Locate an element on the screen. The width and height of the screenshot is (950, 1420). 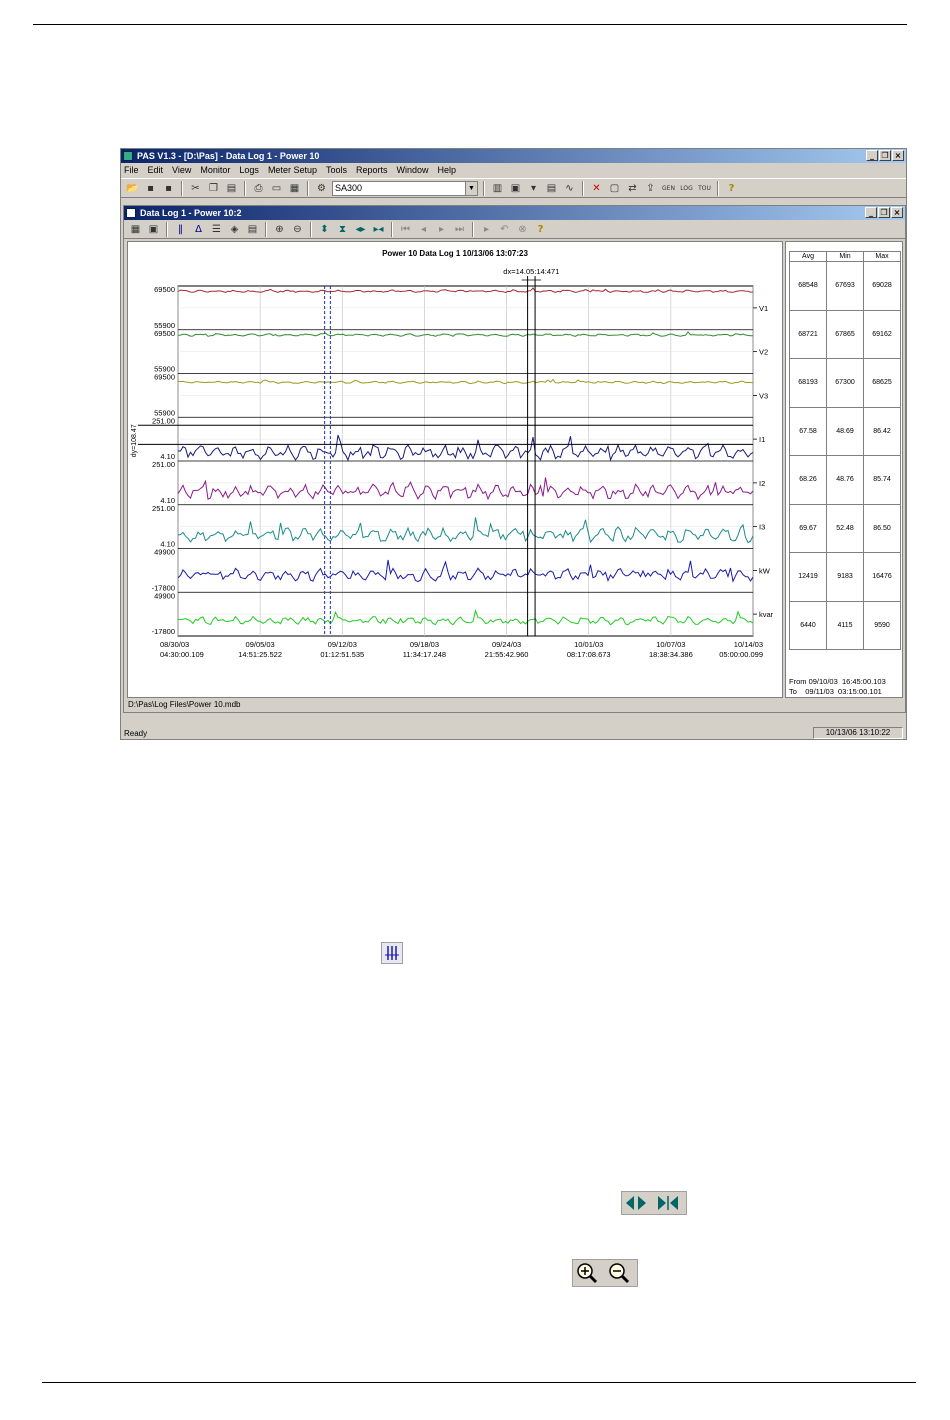
menu-monitor: Monitor is located at coordinates (215, 170).